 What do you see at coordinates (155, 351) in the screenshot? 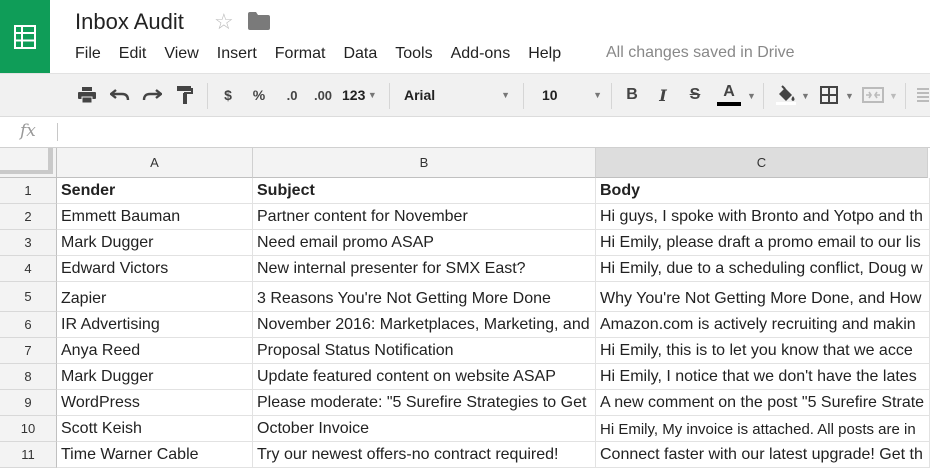
I see `table-cell-a: Anya Reed` at bounding box center [155, 351].